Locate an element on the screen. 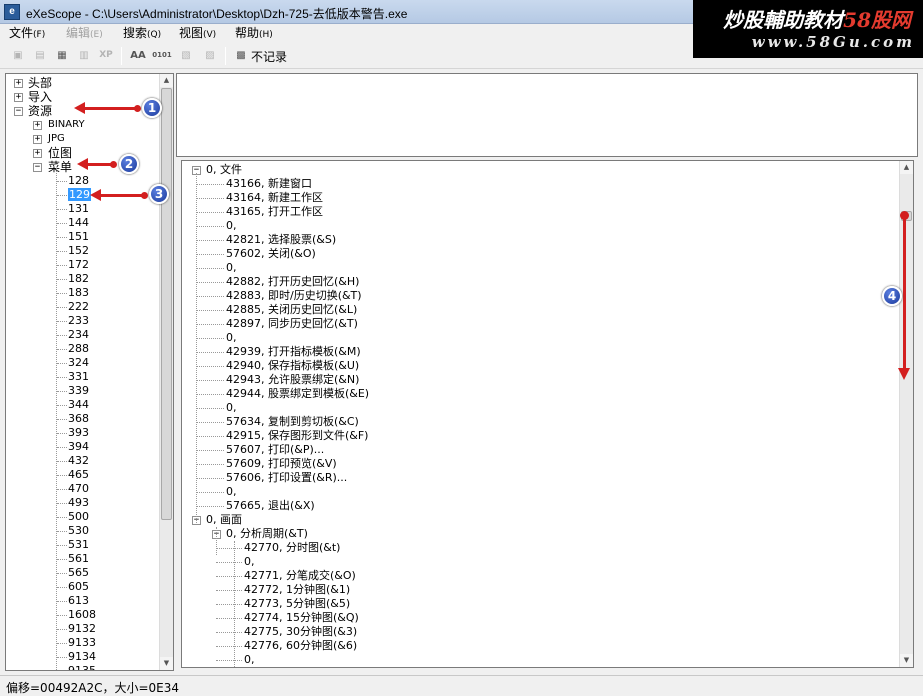 The image size is (923, 696). menu-edit: 编辑(E) is located at coordinates (84, 33).